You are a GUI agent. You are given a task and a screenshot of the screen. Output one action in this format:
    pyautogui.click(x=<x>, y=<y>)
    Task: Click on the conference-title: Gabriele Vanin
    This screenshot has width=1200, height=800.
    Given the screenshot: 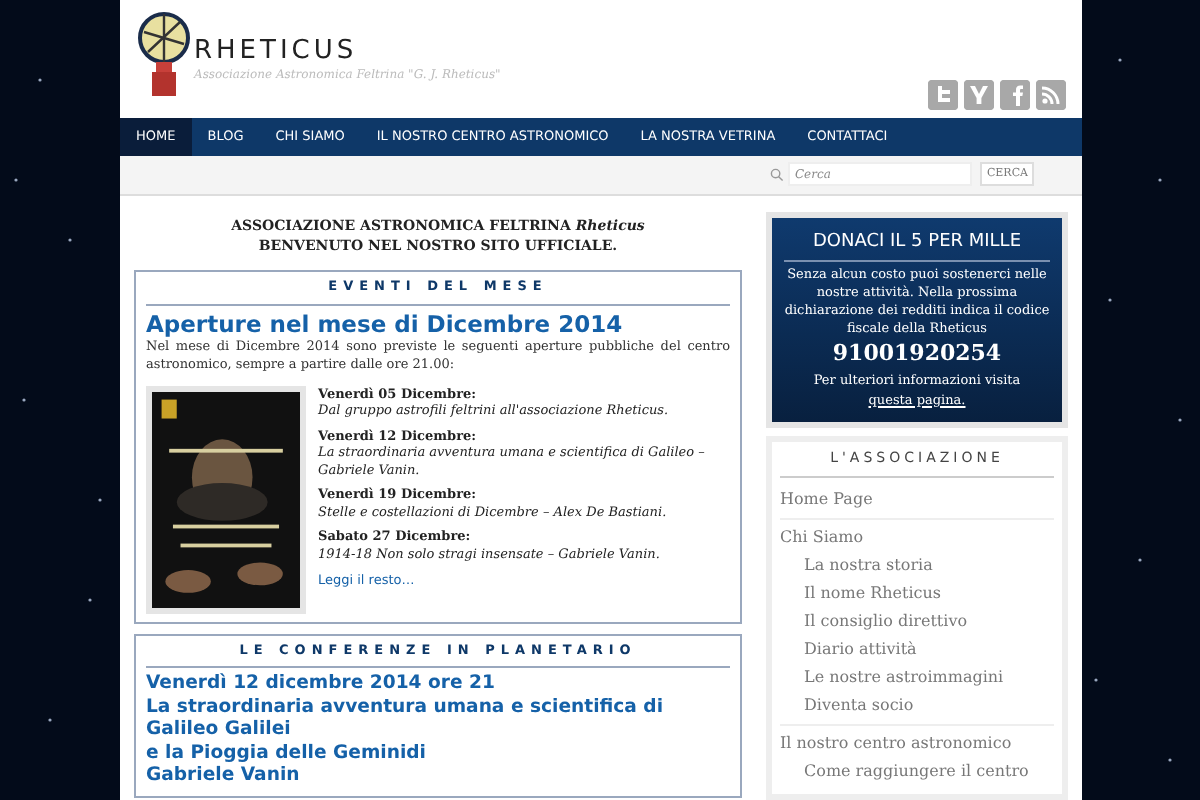 What is the action you would take?
    pyautogui.click(x=224, y=776)
    